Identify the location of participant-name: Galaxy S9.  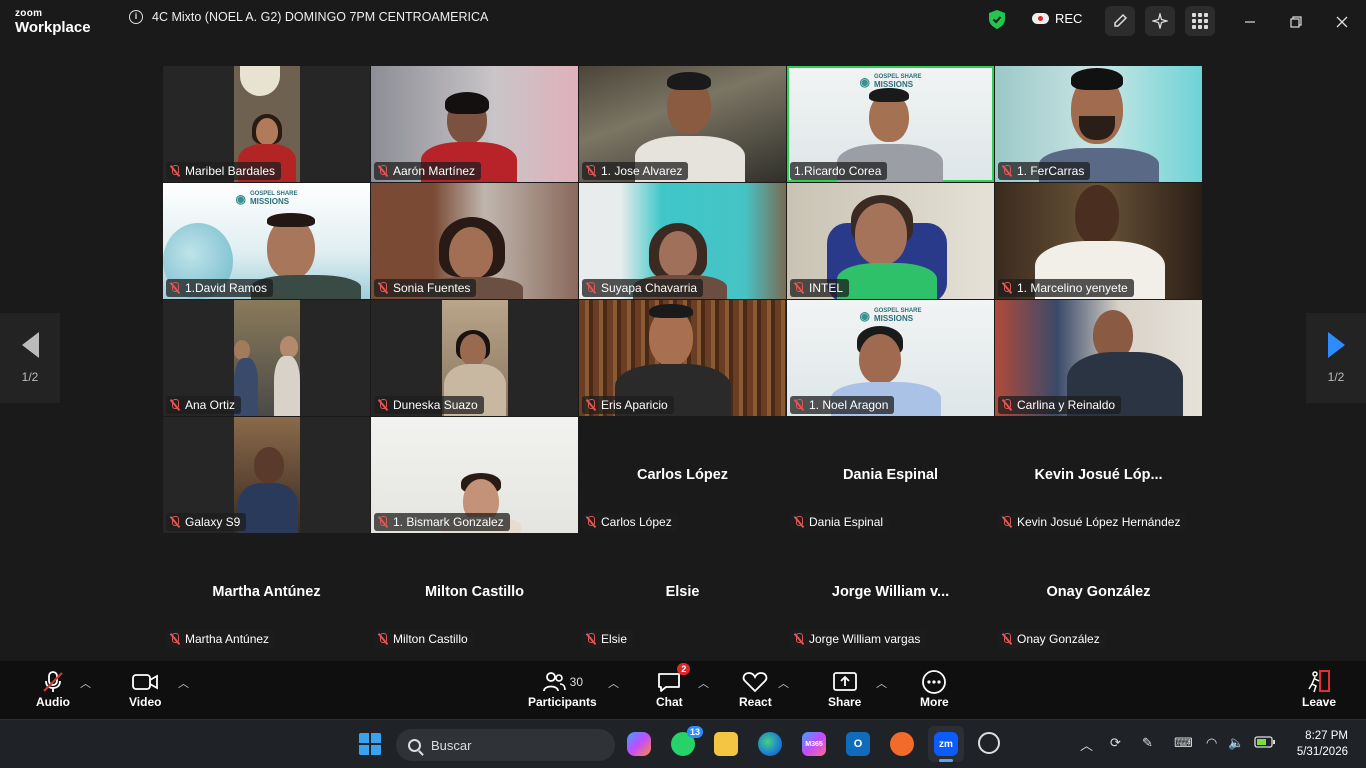
(213, 522).